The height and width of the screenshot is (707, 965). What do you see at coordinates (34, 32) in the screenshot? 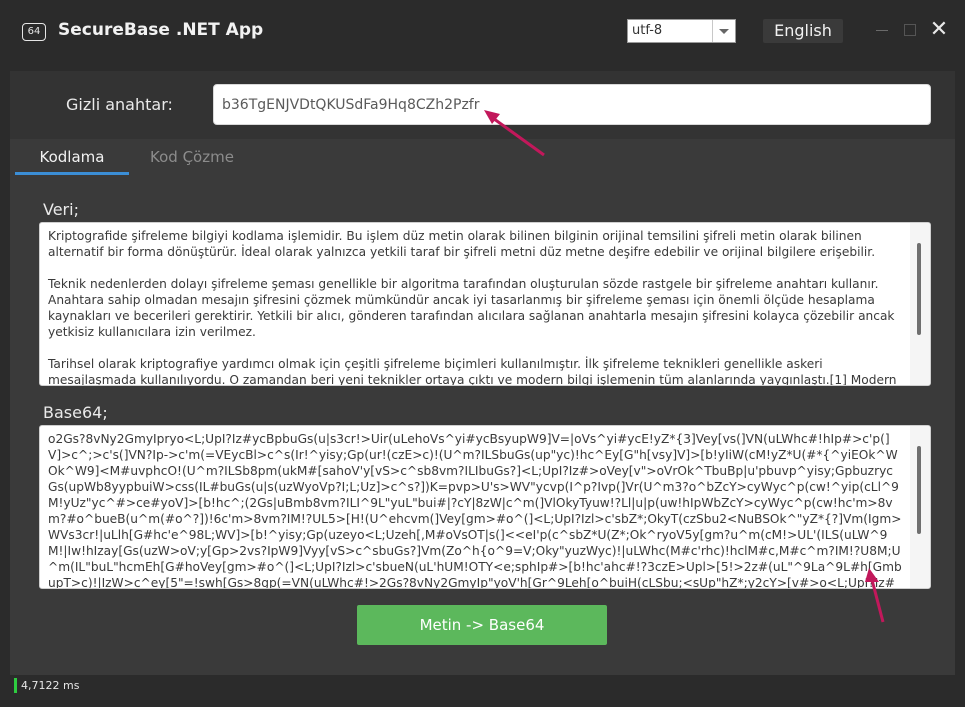
I see `app-logo-icon: 64` at bounding box center [34, 32].